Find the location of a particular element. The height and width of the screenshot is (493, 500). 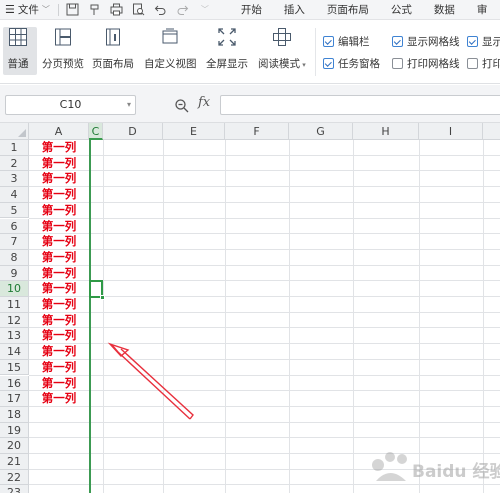

print-headings-checkbox: 打印 is located at coordinates (483, 63).